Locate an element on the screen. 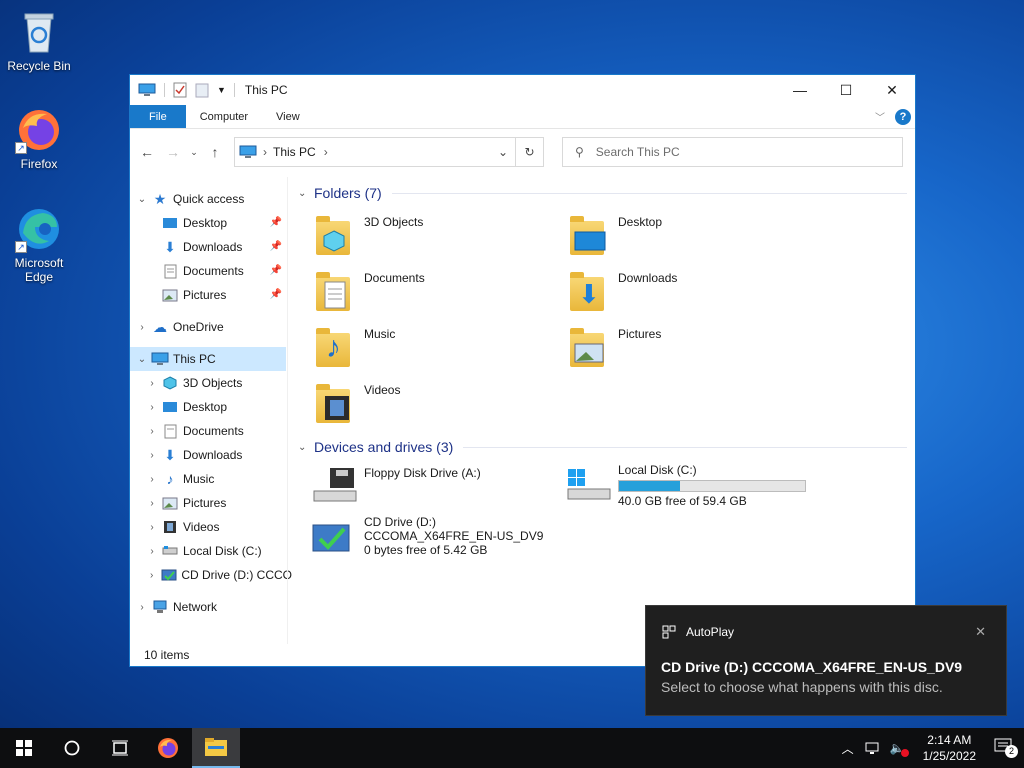 The image size is (1024, 768). tab-computer: Computer is located at coordinates (224, 116).